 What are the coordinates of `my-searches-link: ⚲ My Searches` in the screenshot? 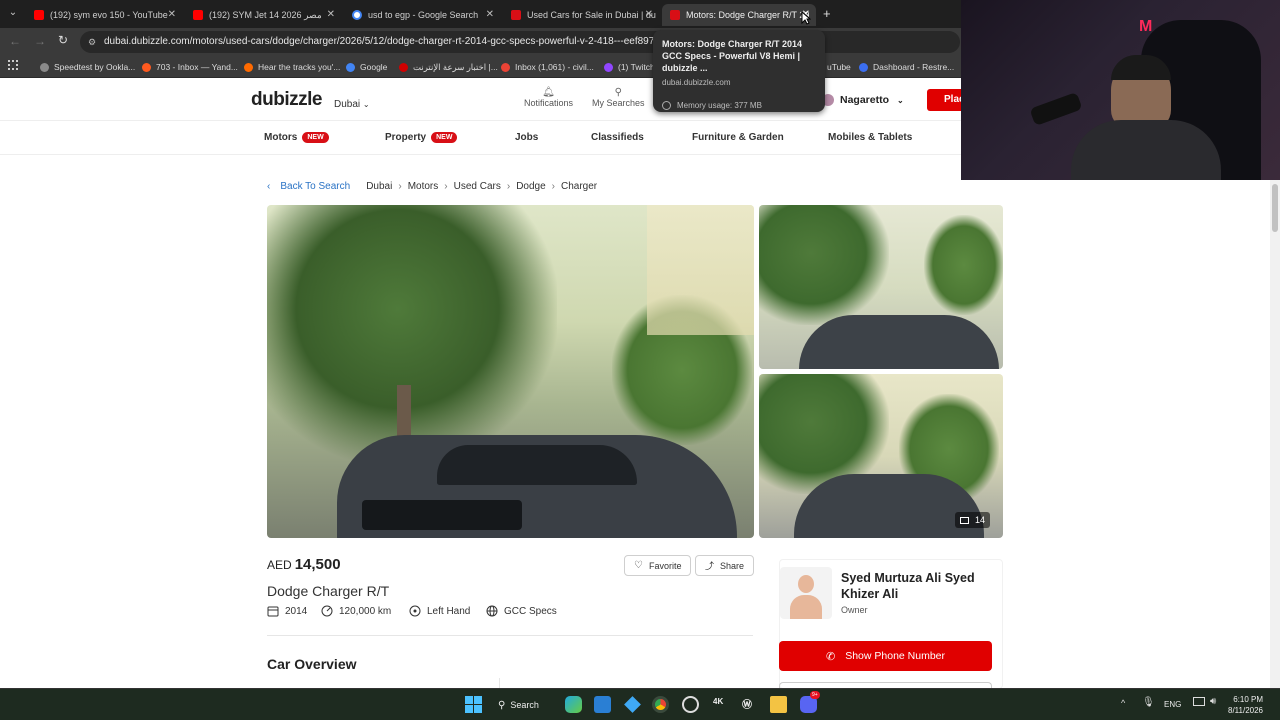 It's located at (618, 97).